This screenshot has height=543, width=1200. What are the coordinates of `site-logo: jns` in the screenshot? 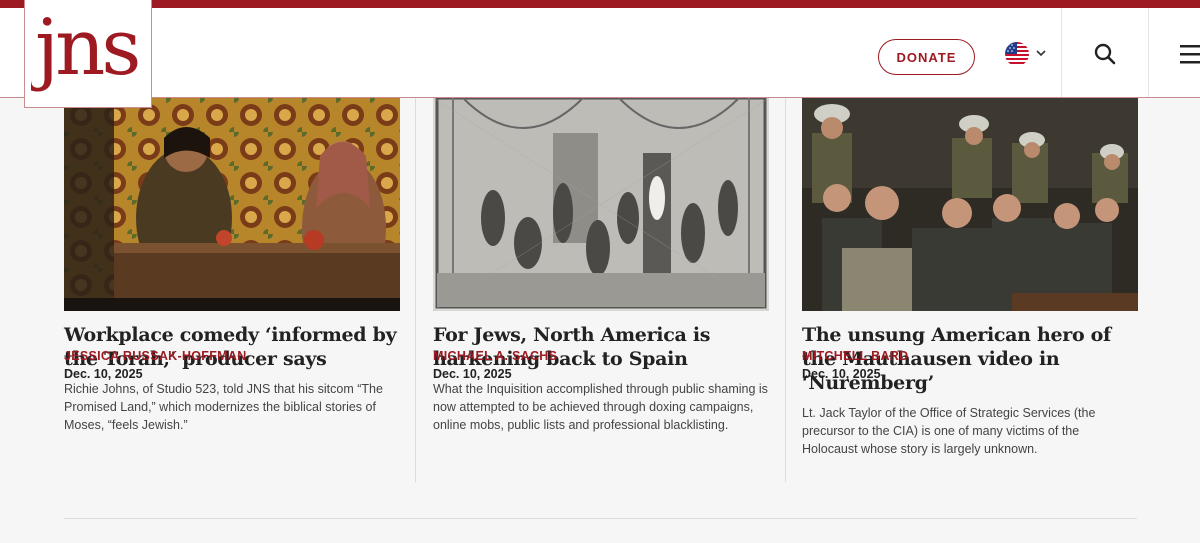 It's located at (88, 54).